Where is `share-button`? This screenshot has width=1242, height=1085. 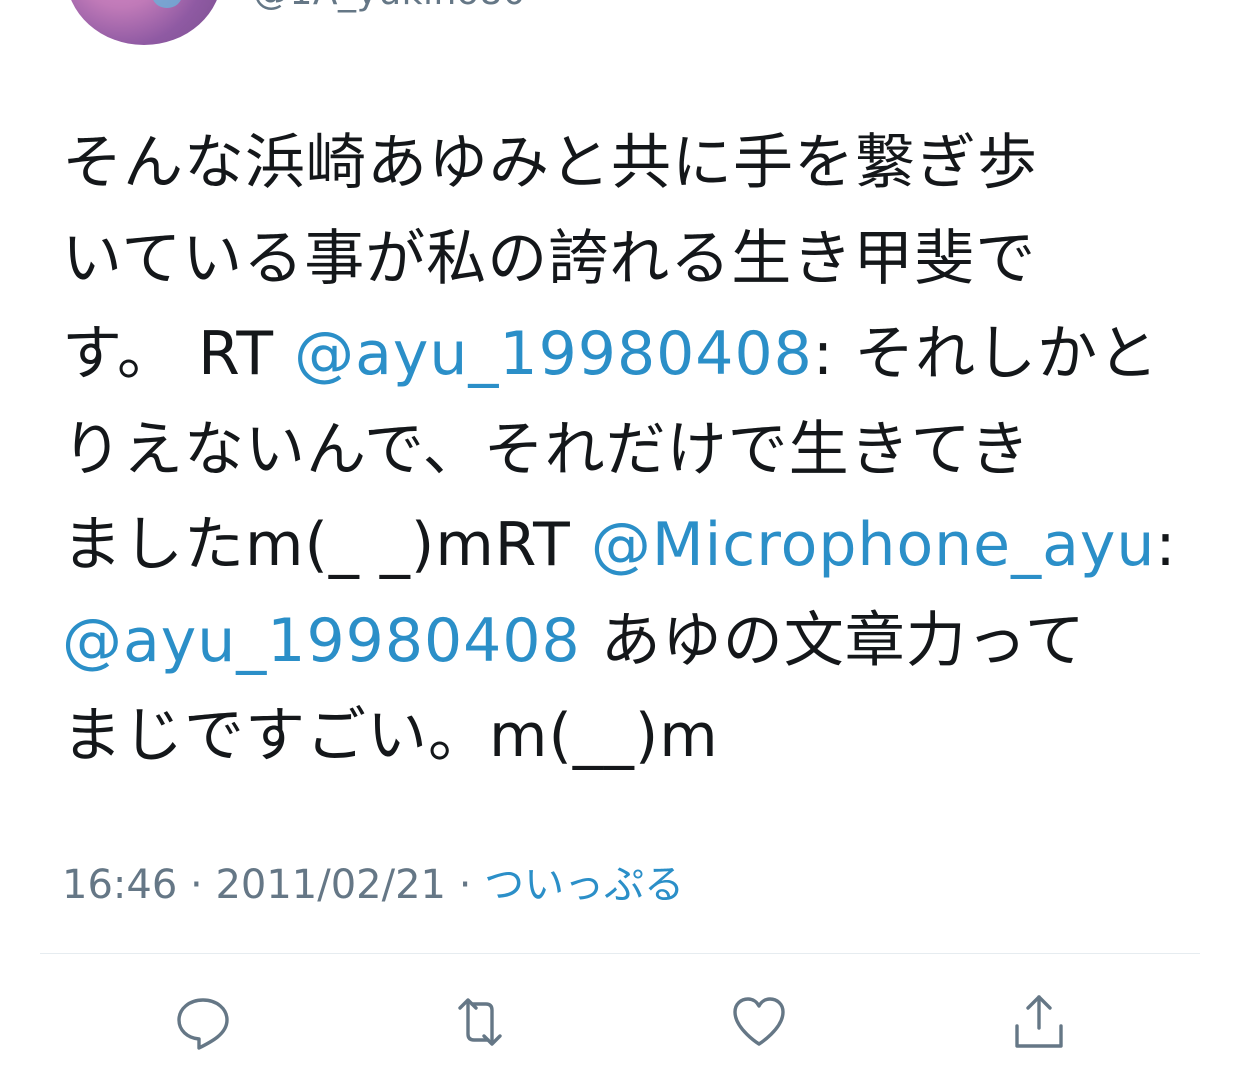
share-button is located at coordinates (1039, 1022).